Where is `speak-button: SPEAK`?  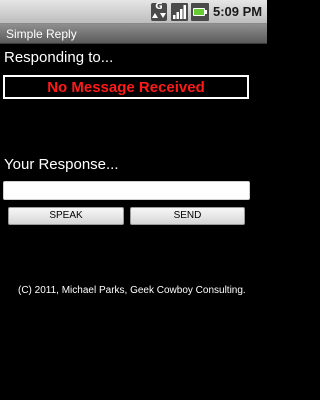 speak-button: SPEAK is located at coordinates (66, 216).